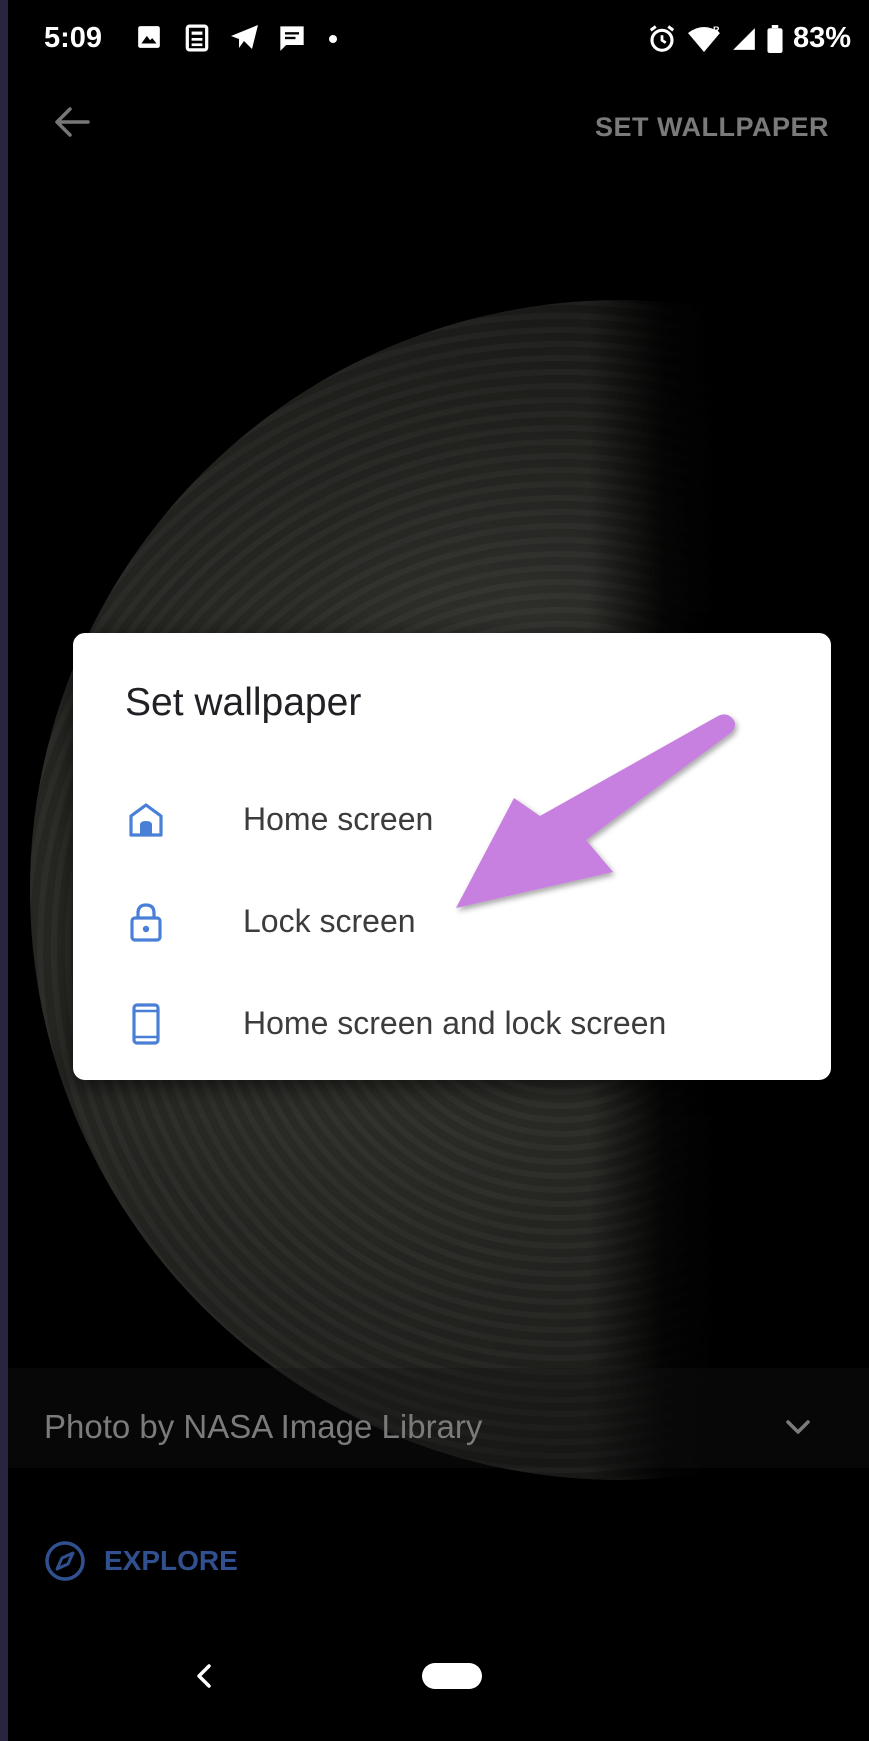 The width and height of the screenshot is (869, 1741). What do you see at coordinates (821, 38) in the screenshot?
I see `battery-percentage: 83%` at bounding box center [821, 38].